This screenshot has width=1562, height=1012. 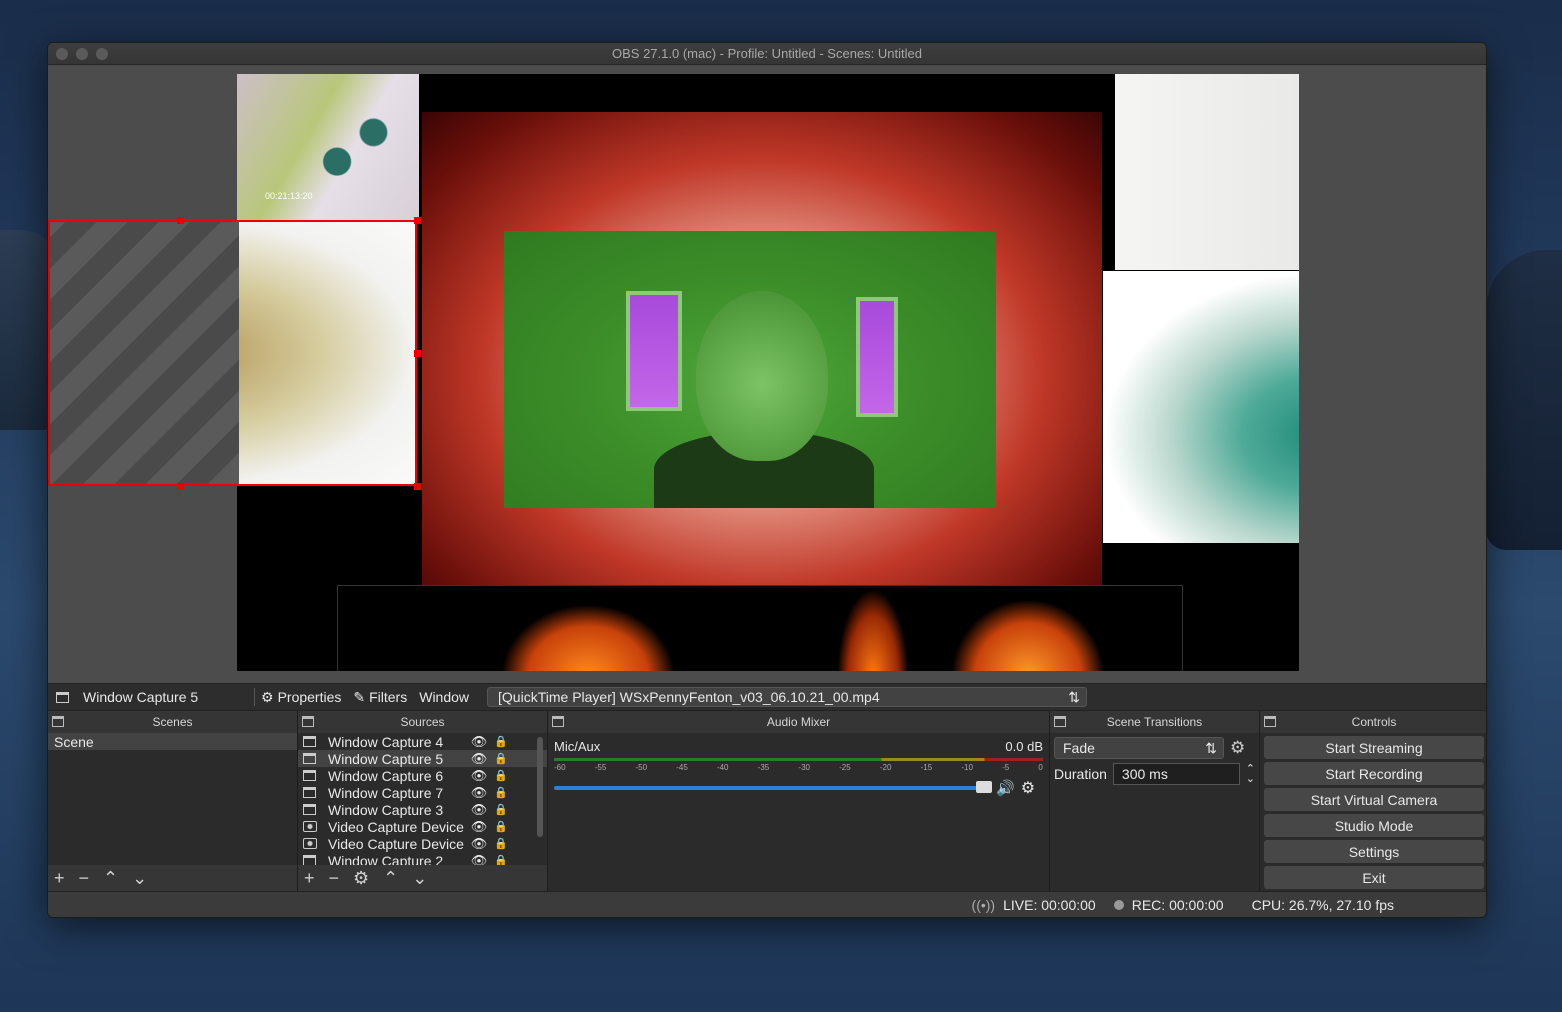 I want to click on duration-stepper: ⌃ ⌄, so click(x=1250, y=774).